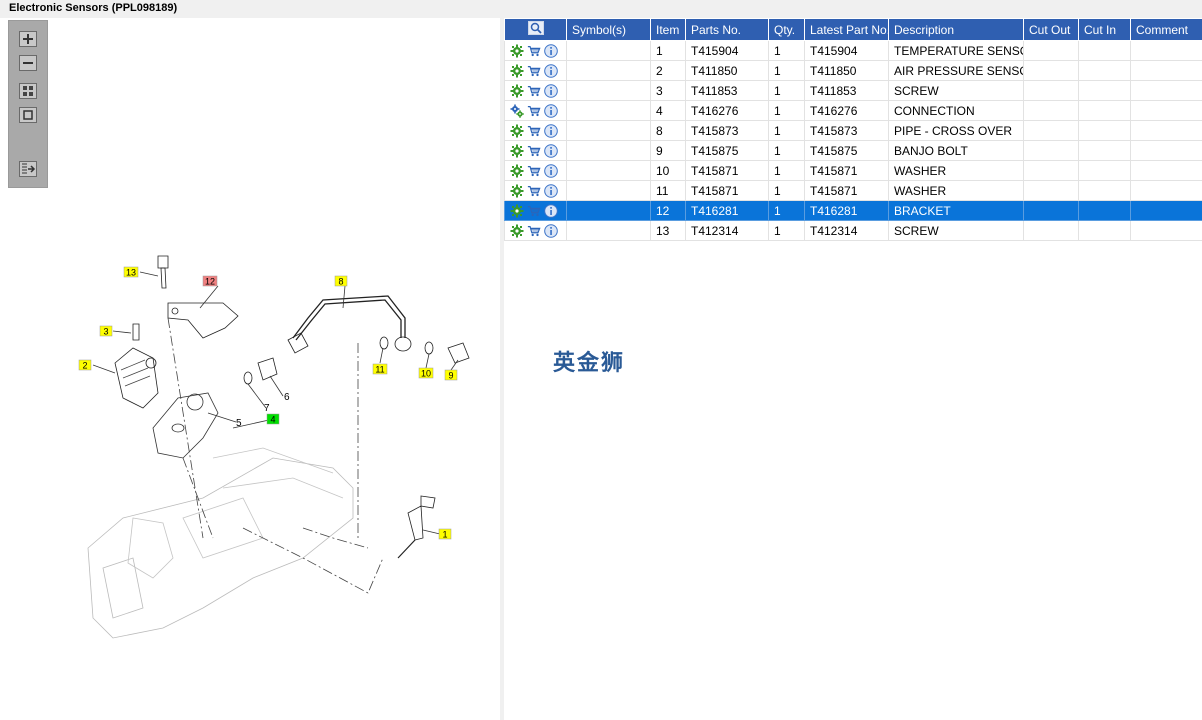 The image size is (1202, 720). I want to click on cell-comment, so click(1166, 50).